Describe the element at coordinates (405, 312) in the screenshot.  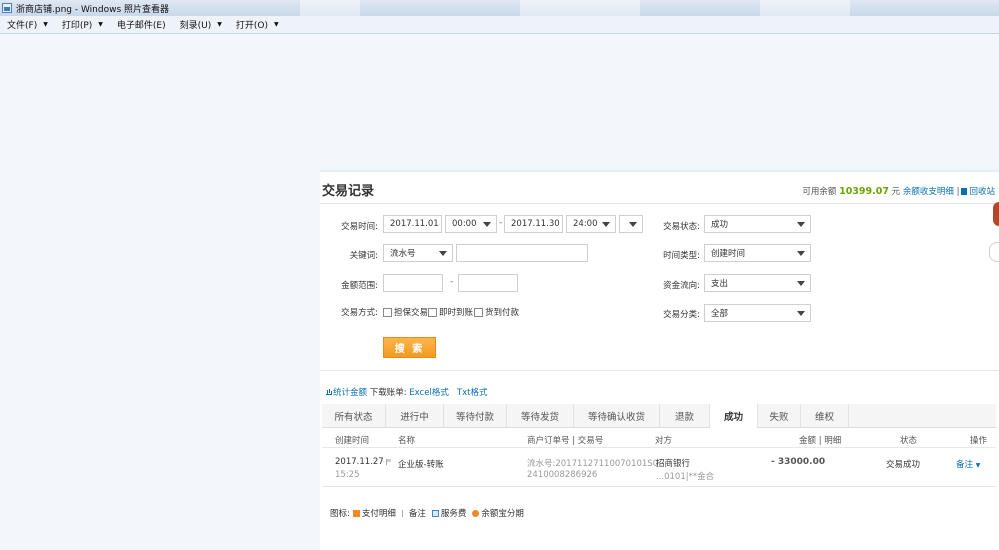
I see `method-escrow-checkbox: 担保交易` at that location.